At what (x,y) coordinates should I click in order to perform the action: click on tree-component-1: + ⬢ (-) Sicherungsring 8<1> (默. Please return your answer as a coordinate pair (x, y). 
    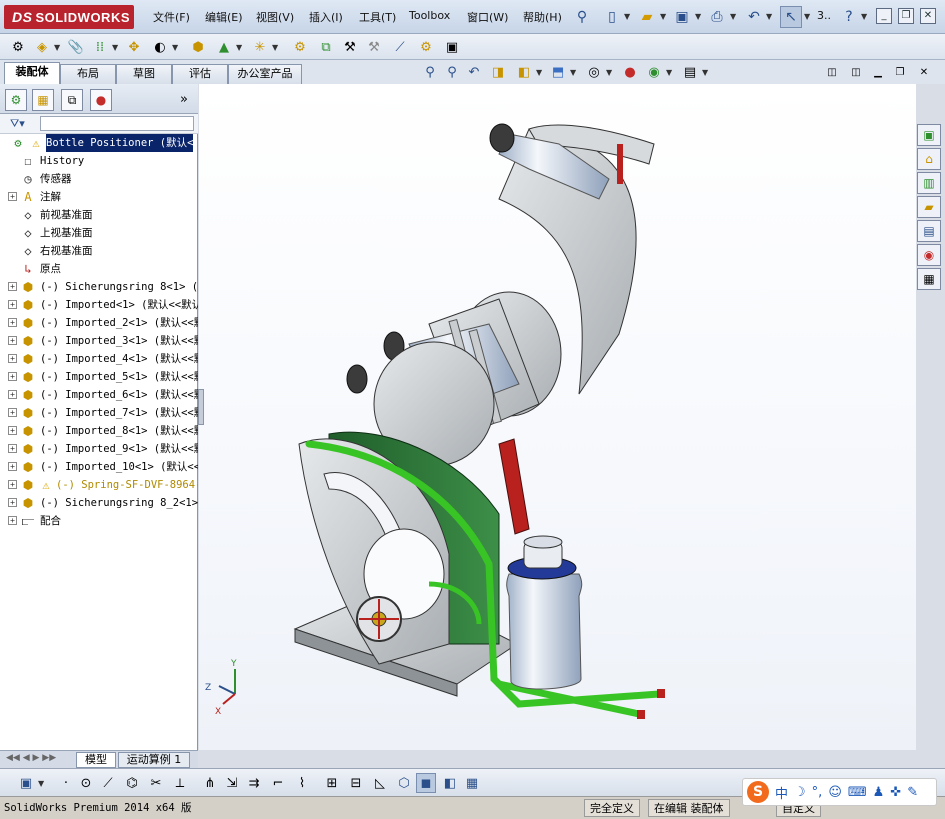
    Looking at the image, I should click on (99, 287).